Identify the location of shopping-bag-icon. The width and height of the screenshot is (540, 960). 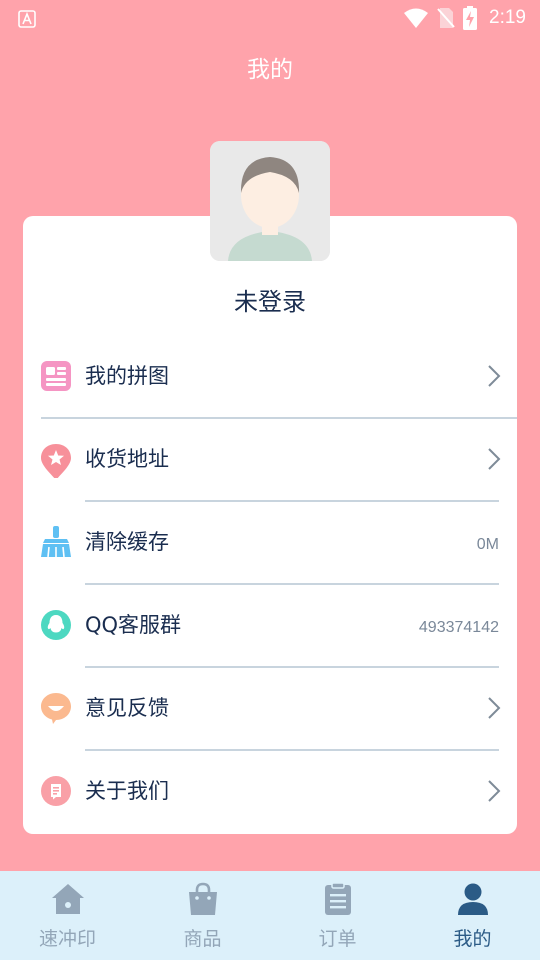
(202, 898).